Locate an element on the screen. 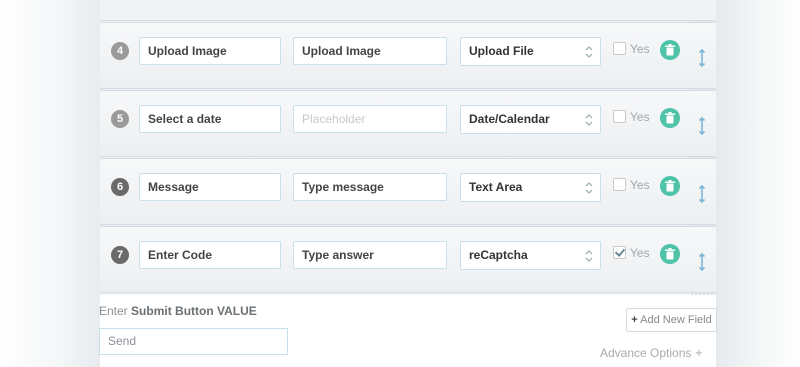  field-placeholder-input: Upload Image is located at coordinates (370, 51).